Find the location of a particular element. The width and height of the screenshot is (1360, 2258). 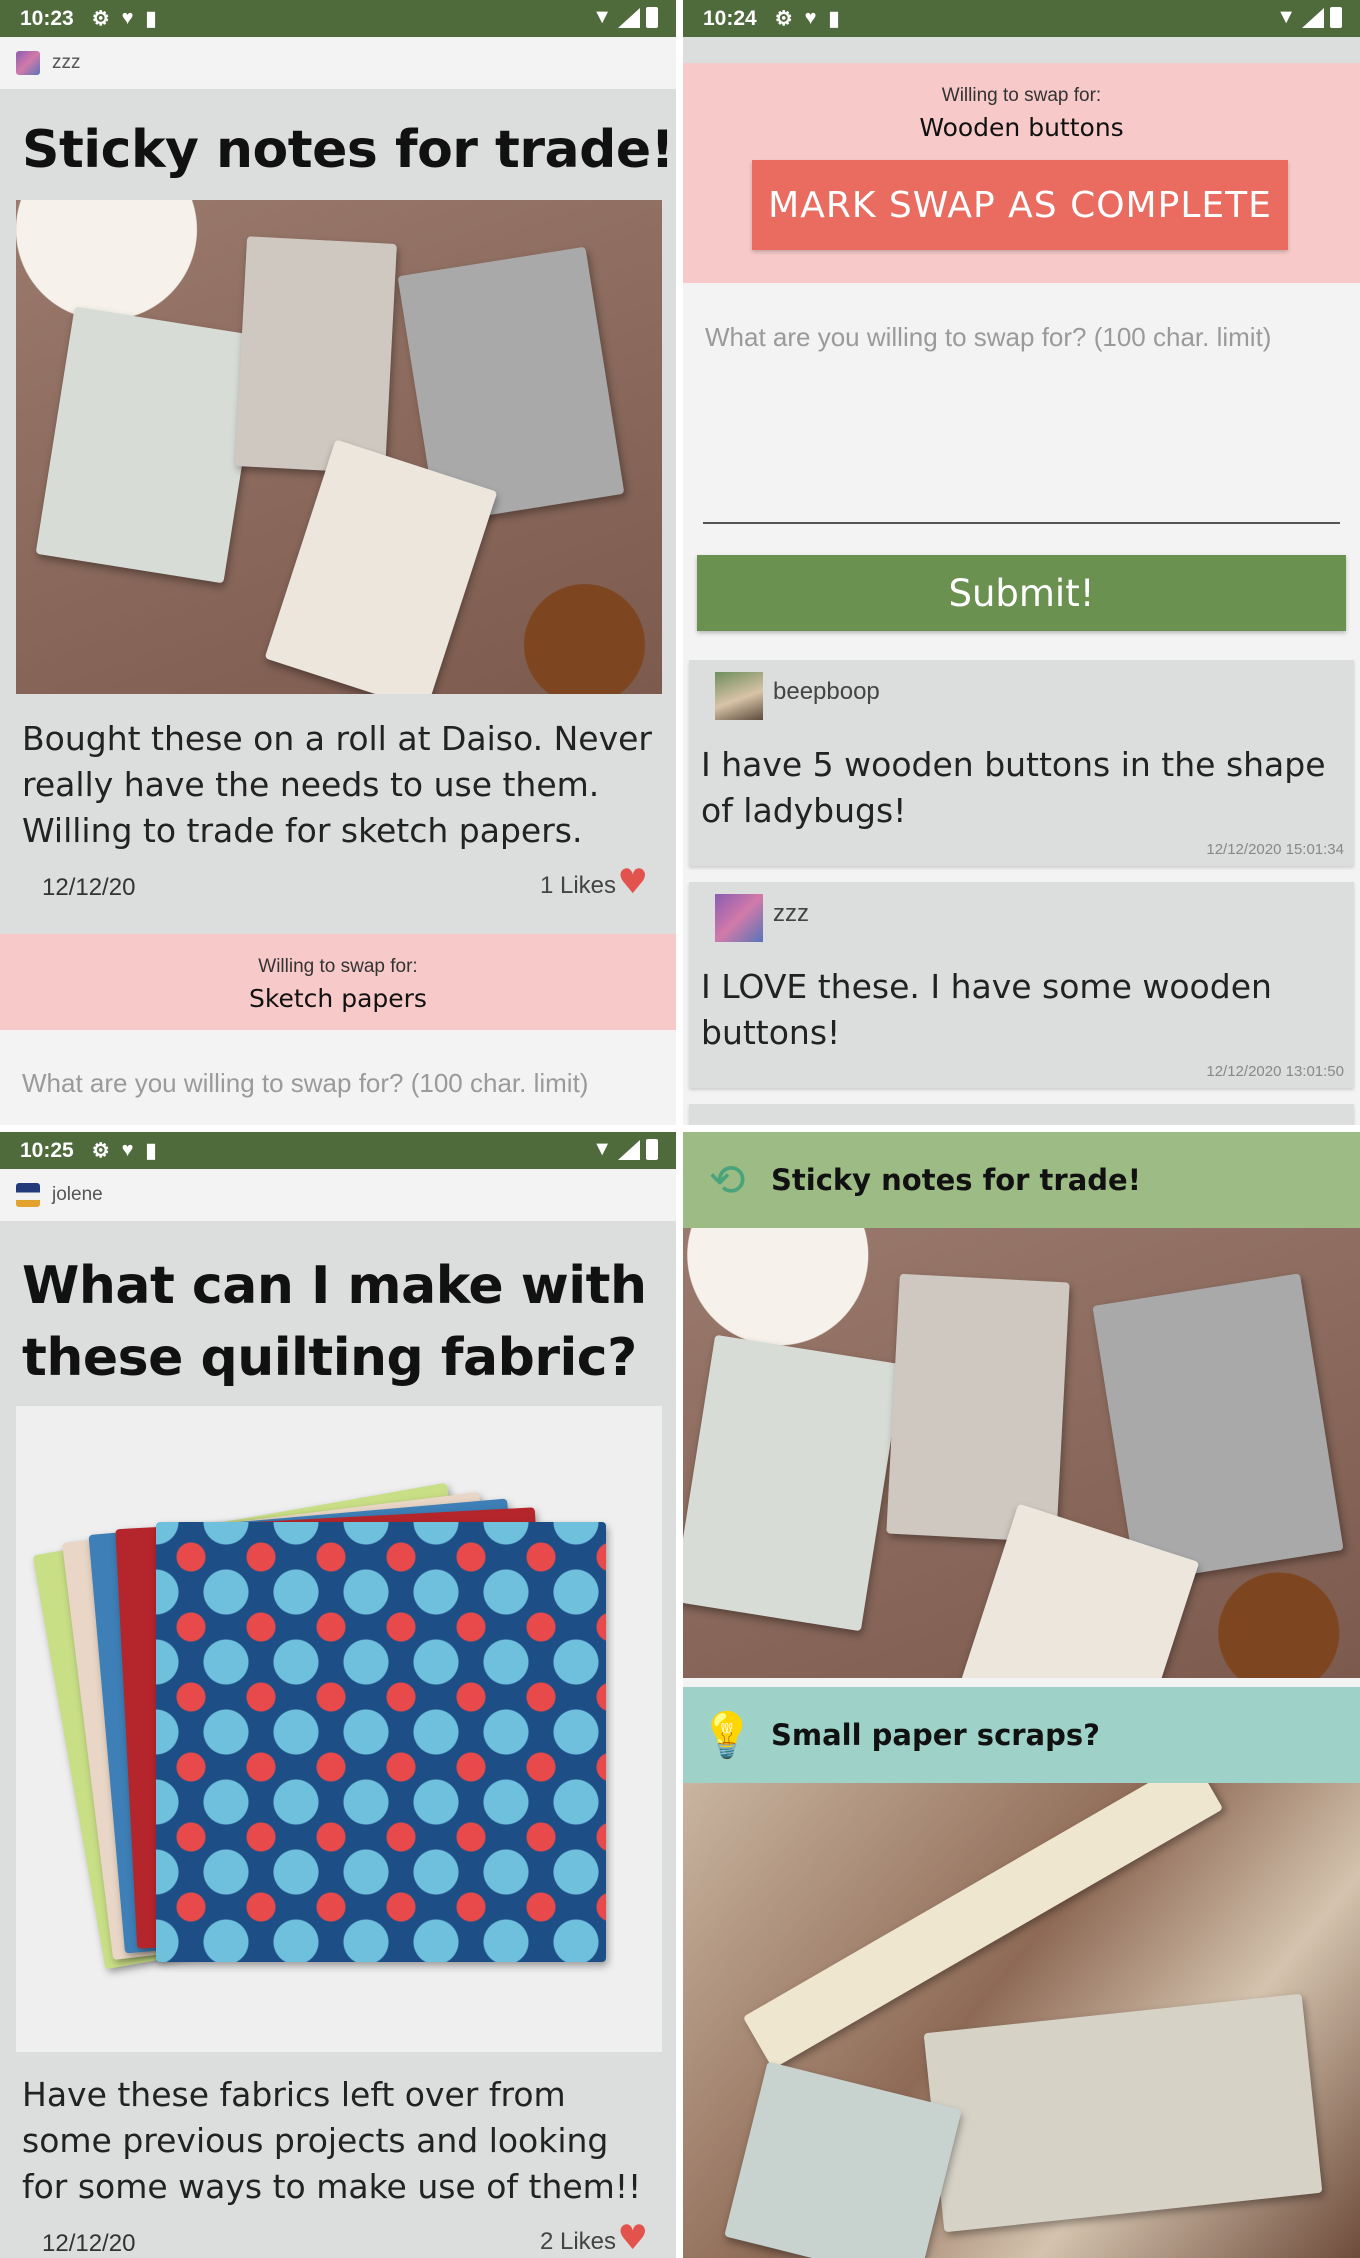

status-bar: 10:25 ⚙ ♥ ▮ ▼ is located at coordinates (338, 1150).